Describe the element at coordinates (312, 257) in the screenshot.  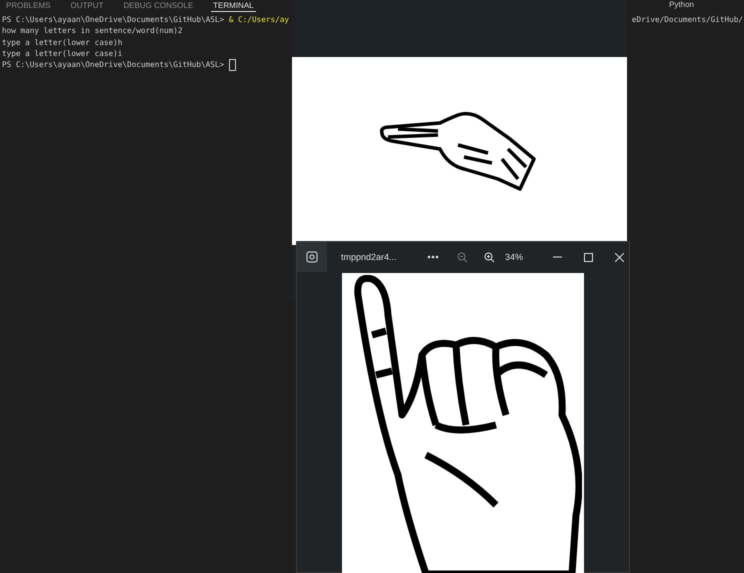
I see `gallery-icon` at that location.